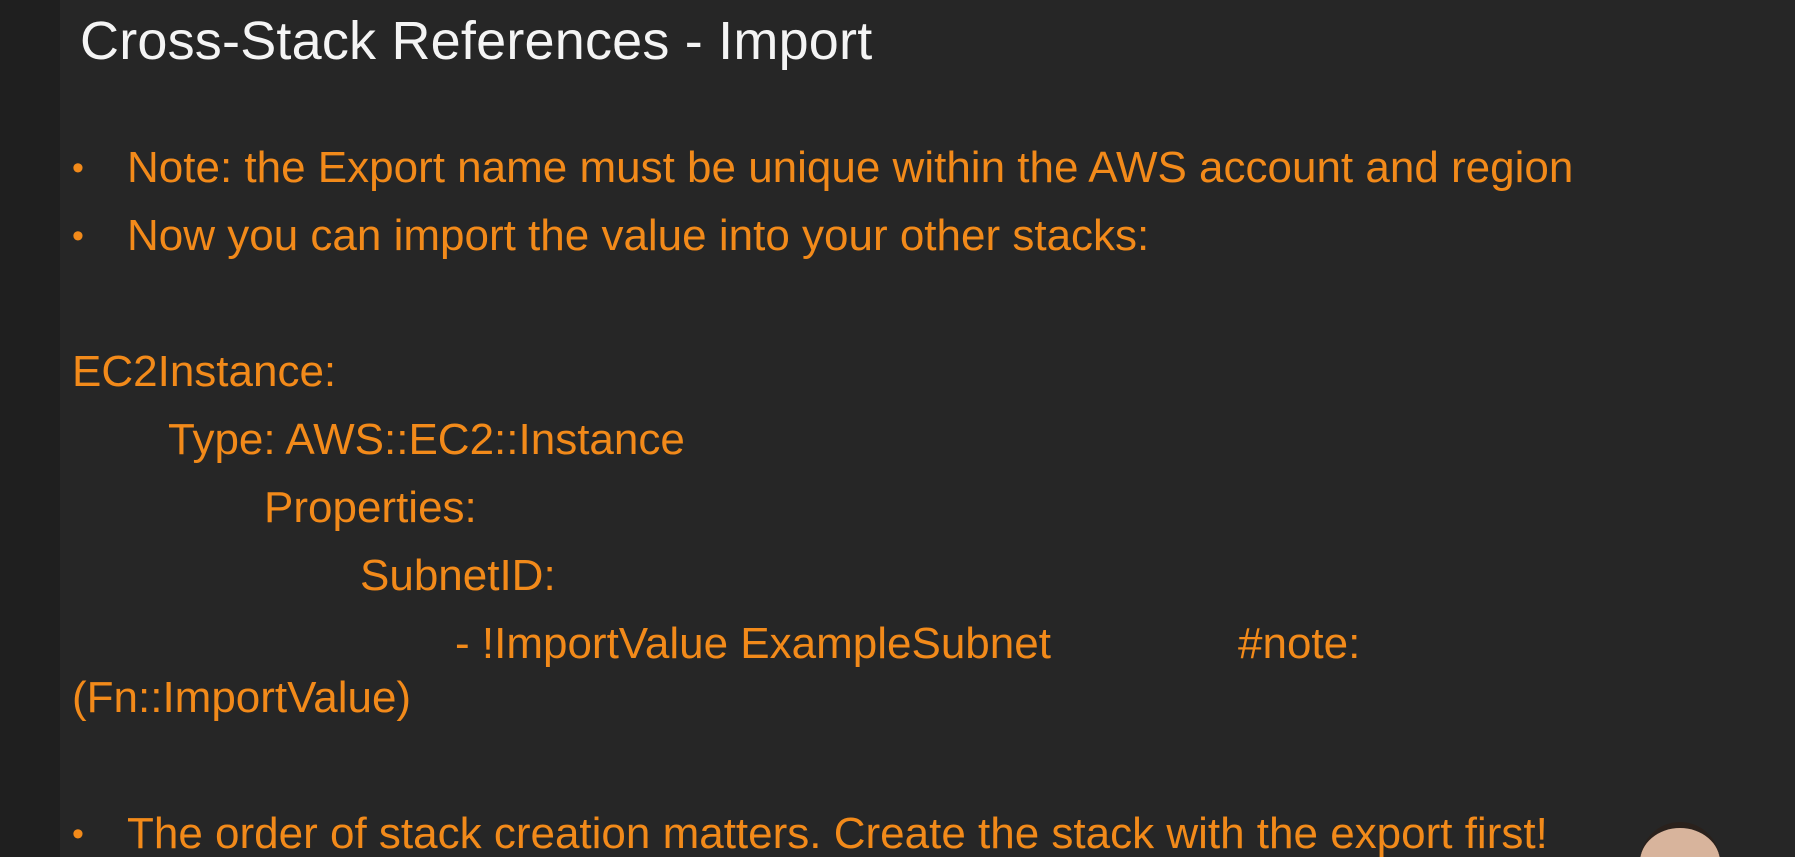 The height and width of the screenshot is (857, 1795). I want to click on code-line-type: Type: AWS::EC2::Instance, so click(426, 439).